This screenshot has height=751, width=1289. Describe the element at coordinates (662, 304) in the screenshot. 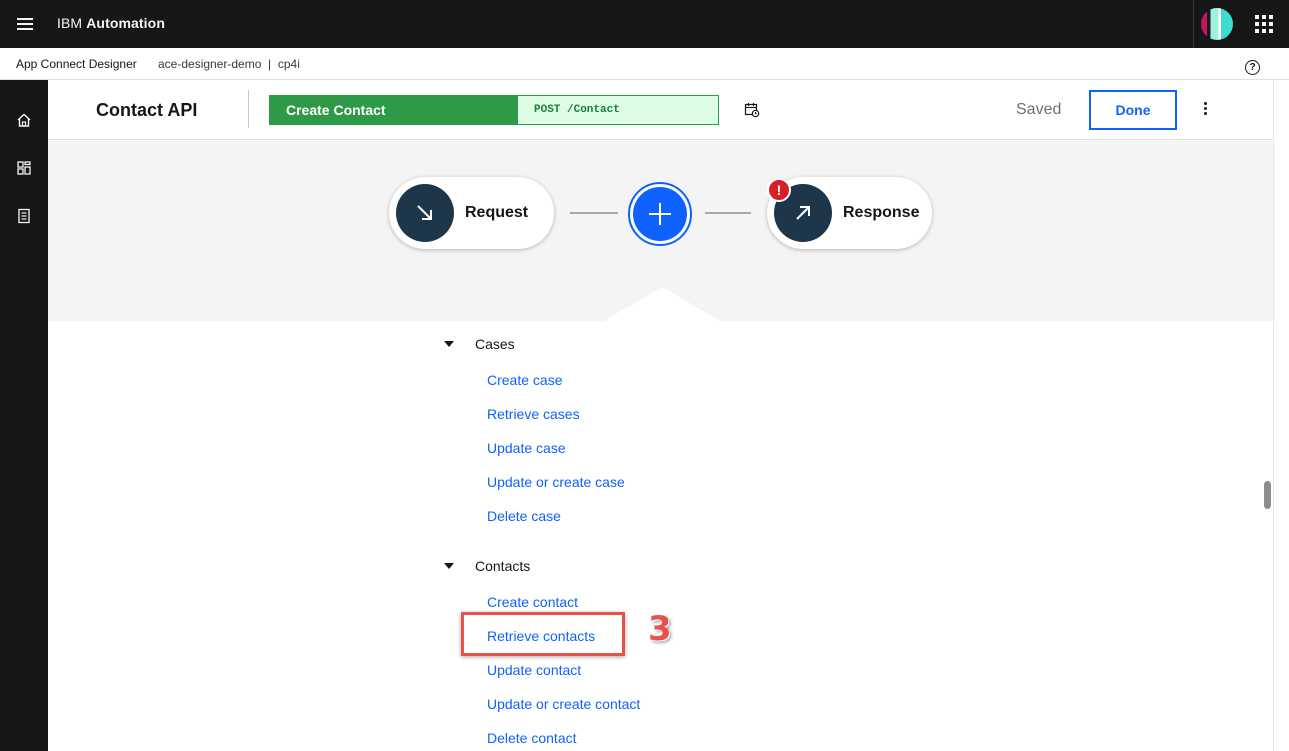

I see `panel-pointer` at that location.